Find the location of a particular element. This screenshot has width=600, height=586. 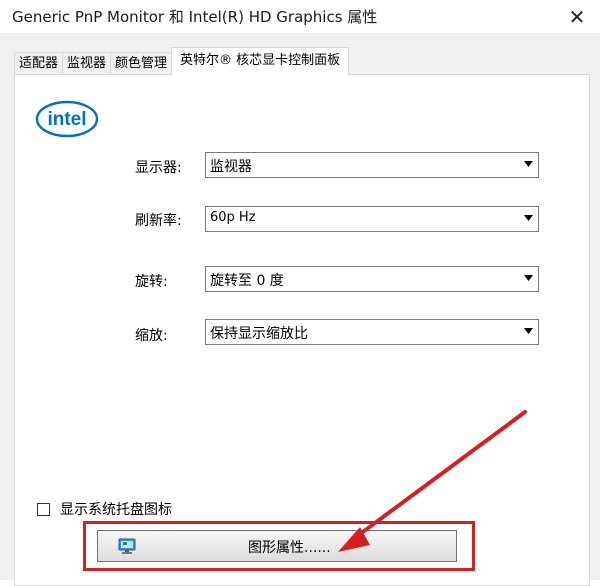

tab-color-management: 颜色管理 is located at coordinates (141, 63).